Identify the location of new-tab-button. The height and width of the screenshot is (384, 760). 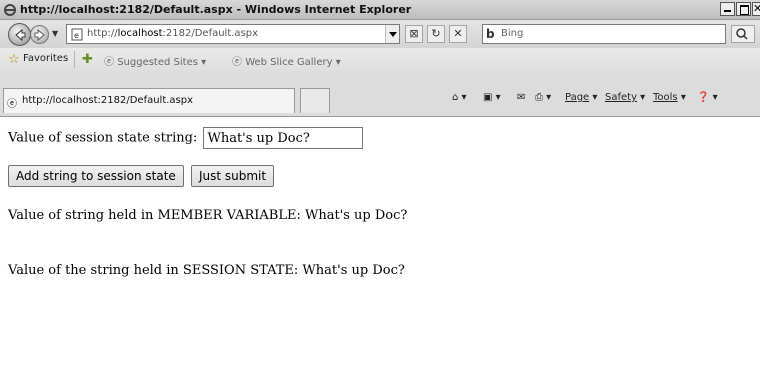
(315, 100).